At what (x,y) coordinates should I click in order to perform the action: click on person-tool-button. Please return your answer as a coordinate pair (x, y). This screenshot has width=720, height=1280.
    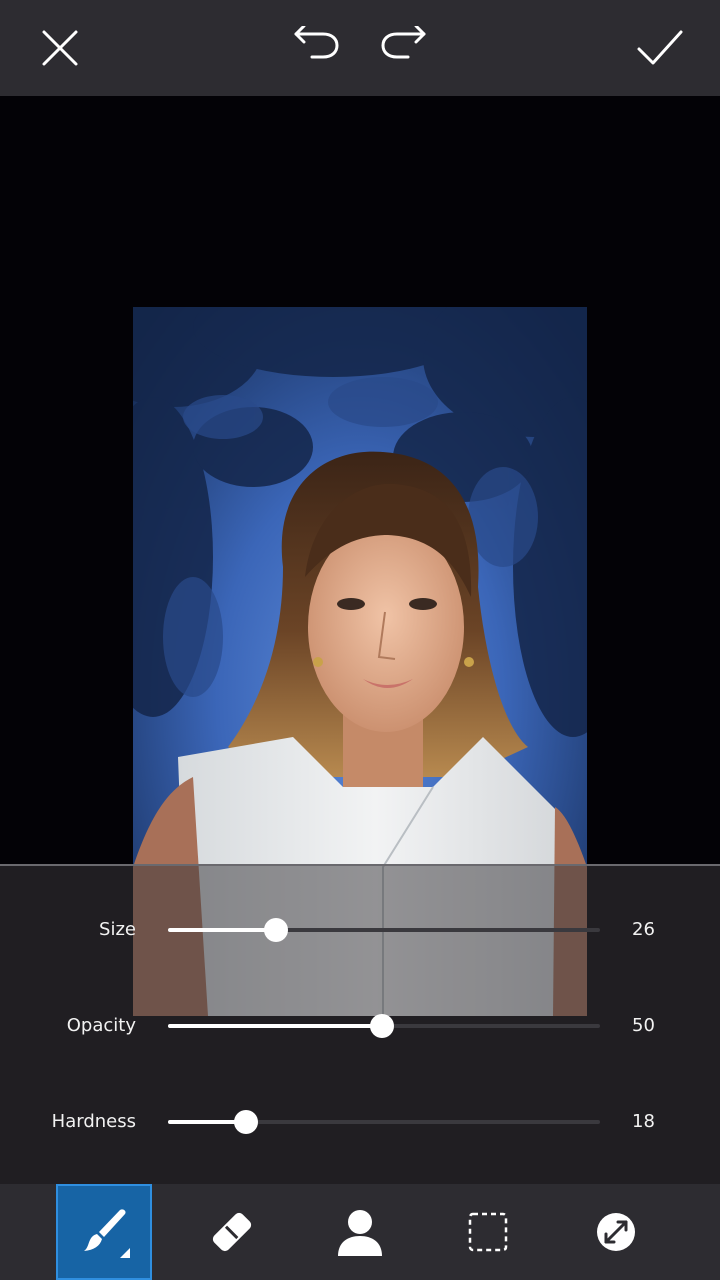
    Looking at the image, I should click on (360, 1232).